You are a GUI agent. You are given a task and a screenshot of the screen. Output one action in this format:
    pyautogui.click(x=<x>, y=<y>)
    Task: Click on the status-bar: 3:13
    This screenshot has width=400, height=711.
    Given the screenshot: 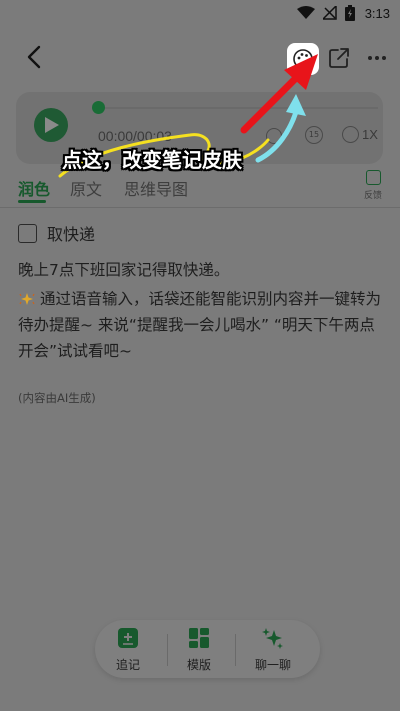 What is the action you would take?
    pyautogui.click(x=200, y=15)
    